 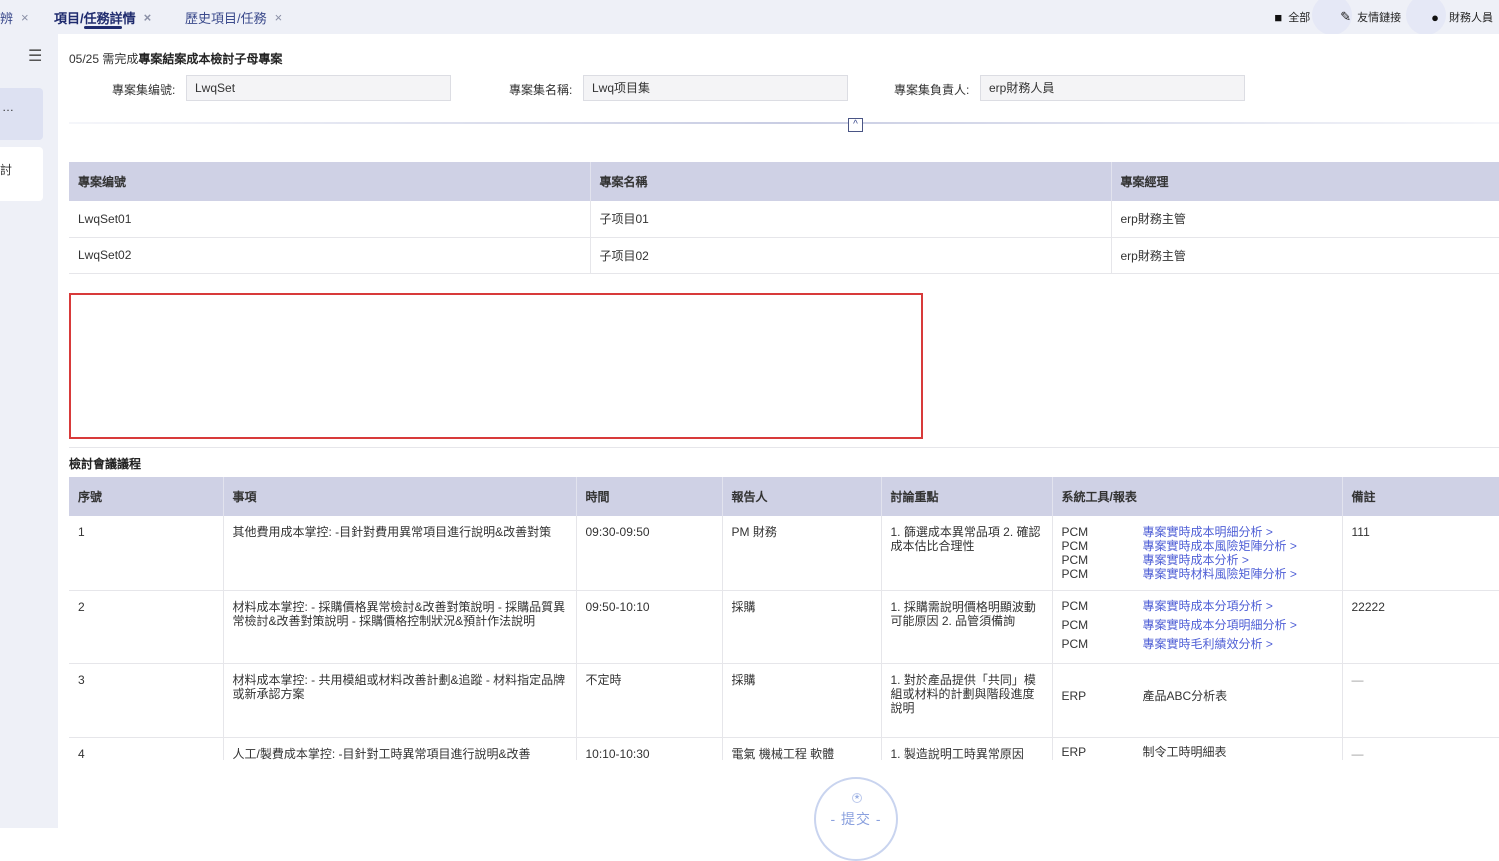 I want to click on links-label: 友情鏈接, so click(x=1379, y=18).